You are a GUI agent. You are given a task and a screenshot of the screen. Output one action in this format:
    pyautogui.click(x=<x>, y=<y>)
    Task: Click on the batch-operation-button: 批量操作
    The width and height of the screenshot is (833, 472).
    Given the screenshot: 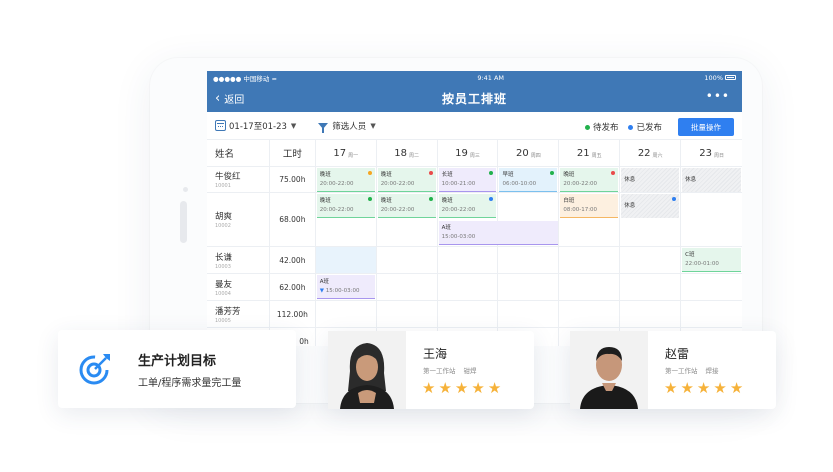 What is the action you would take?
    pyautogui.click(x=706, y=127)
    